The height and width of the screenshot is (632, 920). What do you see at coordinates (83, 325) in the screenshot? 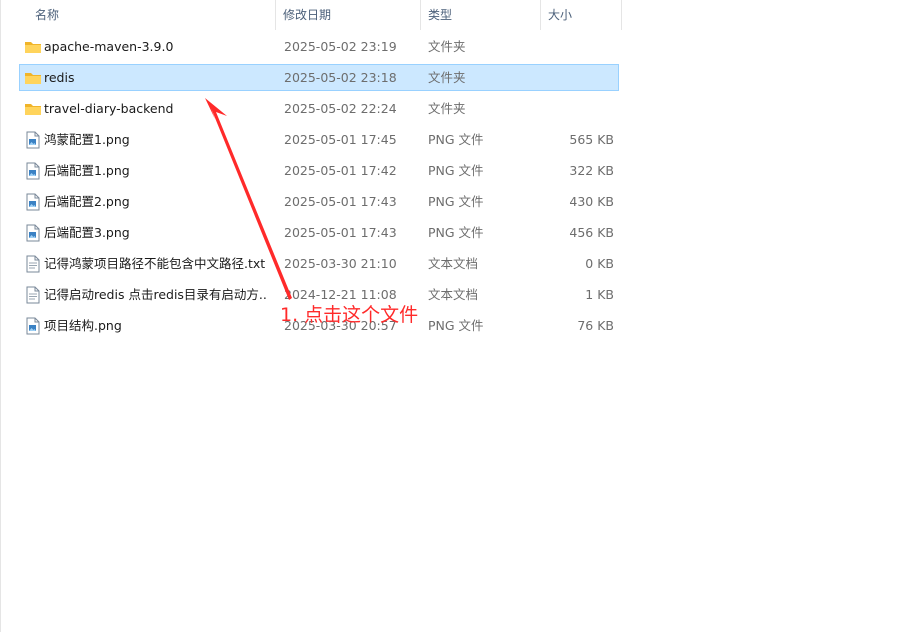
I see `file-name: 项目结构.png` at bounding box center [83, 325].